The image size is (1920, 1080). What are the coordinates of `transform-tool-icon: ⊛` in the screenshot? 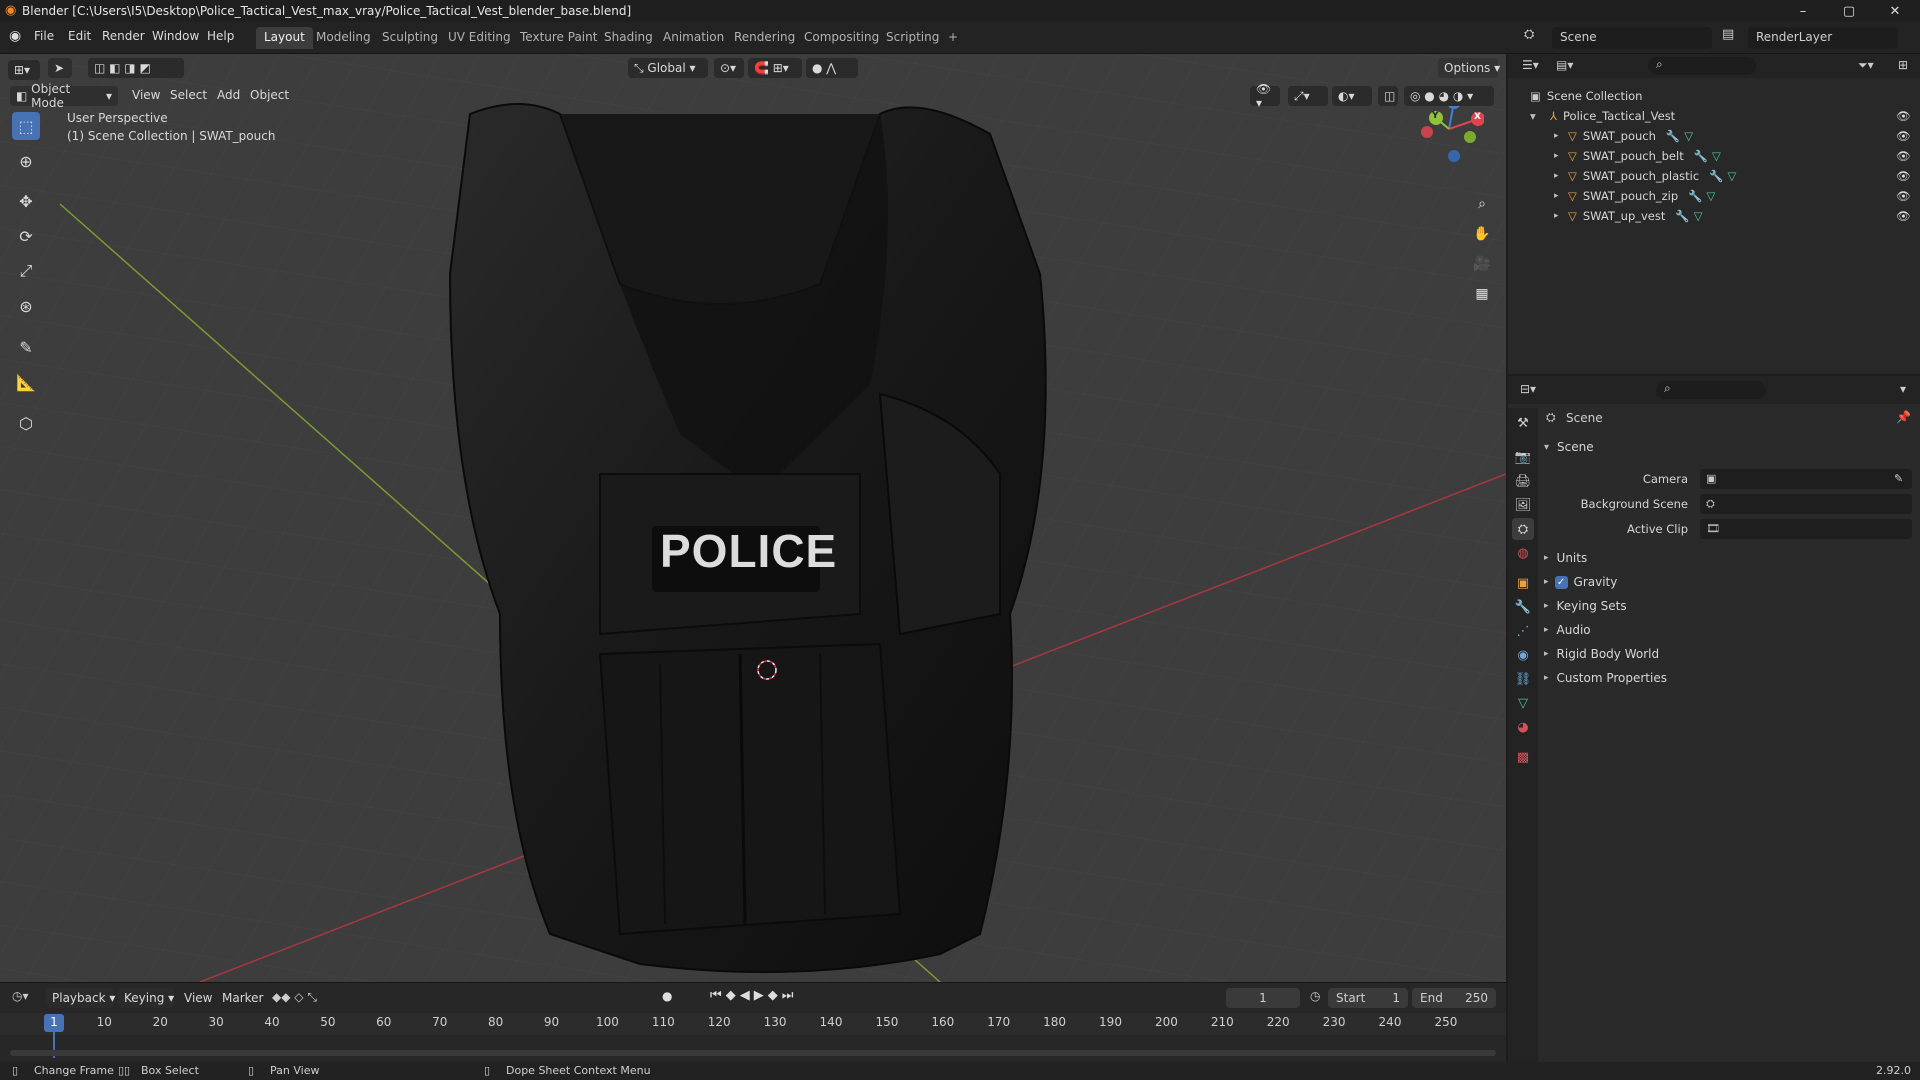 It's located at (26, 306).